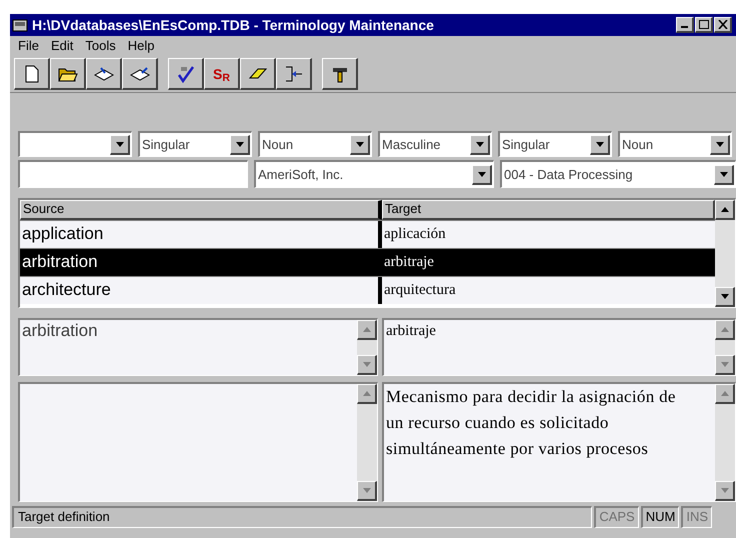 This screenshot has height=538, width=736. What do you see at coordinates (367, 234) in the screenshot?
I see `table-row: application aplicación` at bounding box center [367, 234].